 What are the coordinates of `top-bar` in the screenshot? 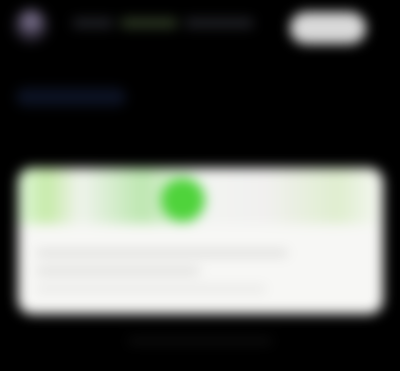 It's located at (200, 25).